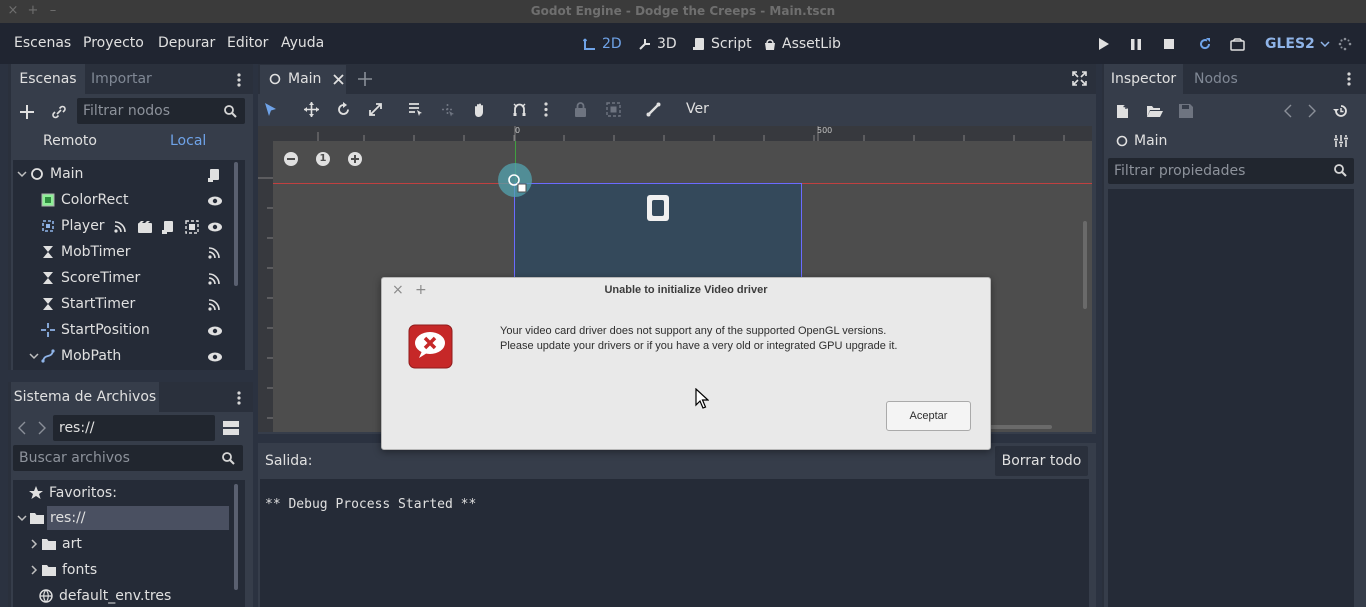 The image size is (1366, 607). What do you see at coordinates (127, 174) in the screenshot?
I see `tree-node-main: Main` at bounding box center [127, 174].